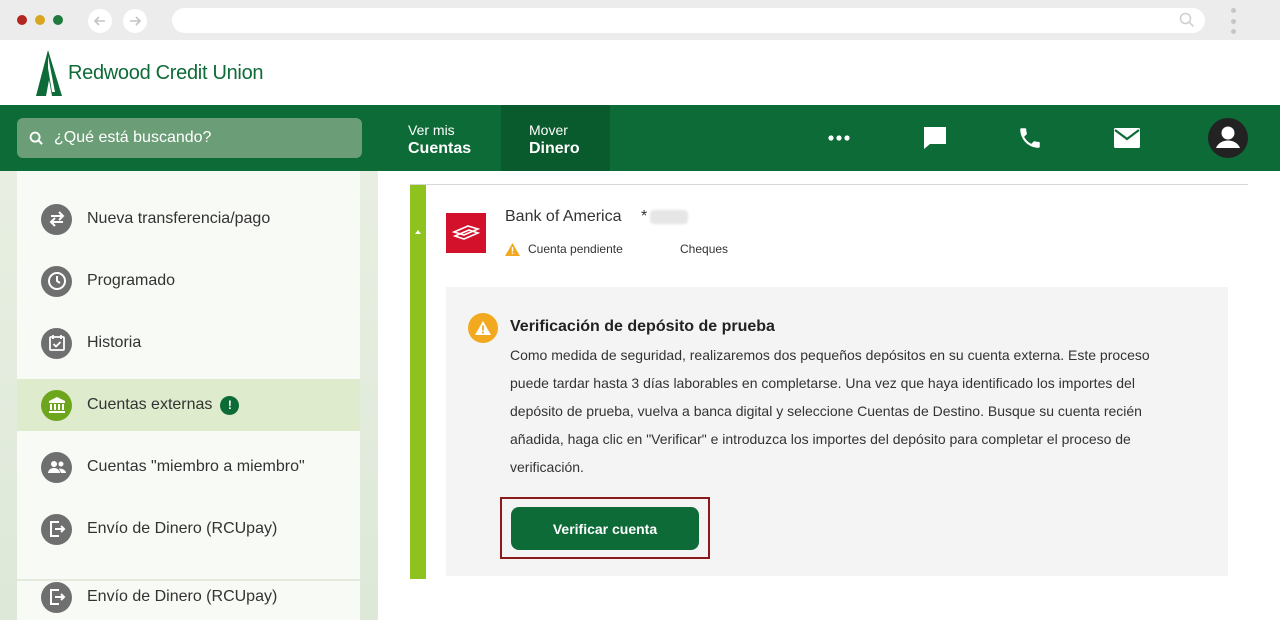  Describe the element at coordinates (56, 405) in the screenshot. I see `bank-icon` at that location.